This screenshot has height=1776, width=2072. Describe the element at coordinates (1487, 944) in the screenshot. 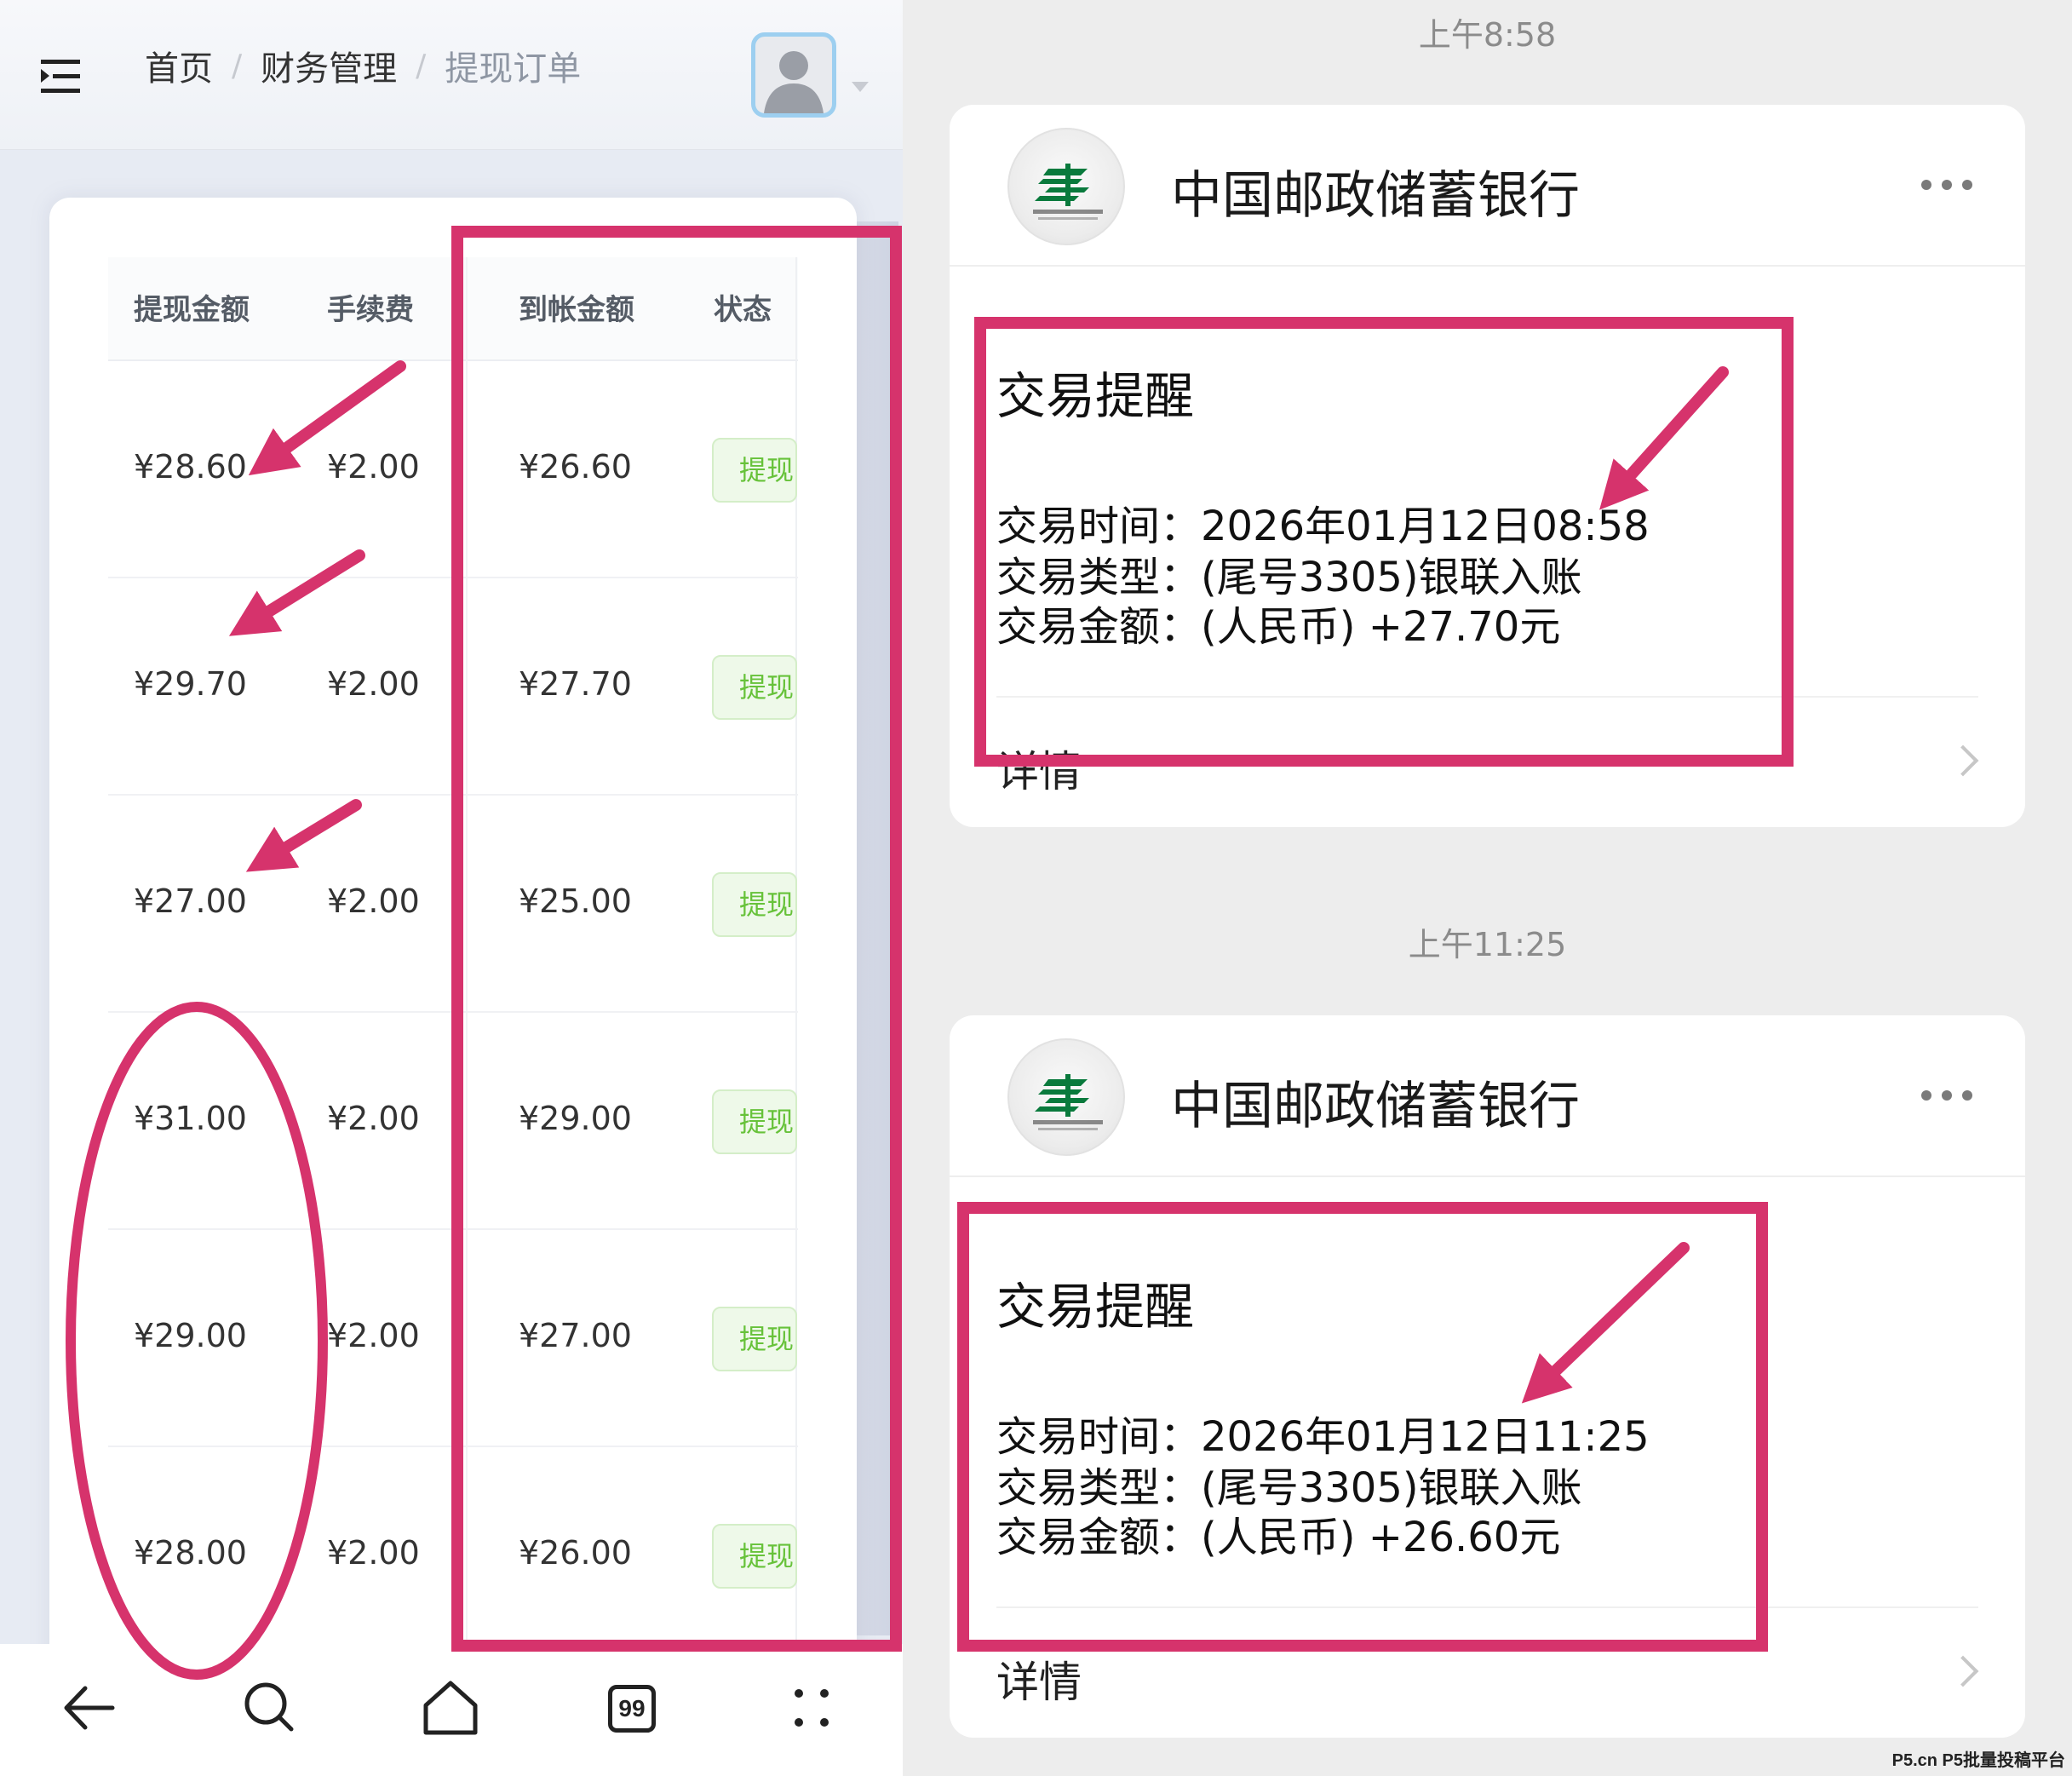

I see `message-timestamp: 上午11:25` at that location.